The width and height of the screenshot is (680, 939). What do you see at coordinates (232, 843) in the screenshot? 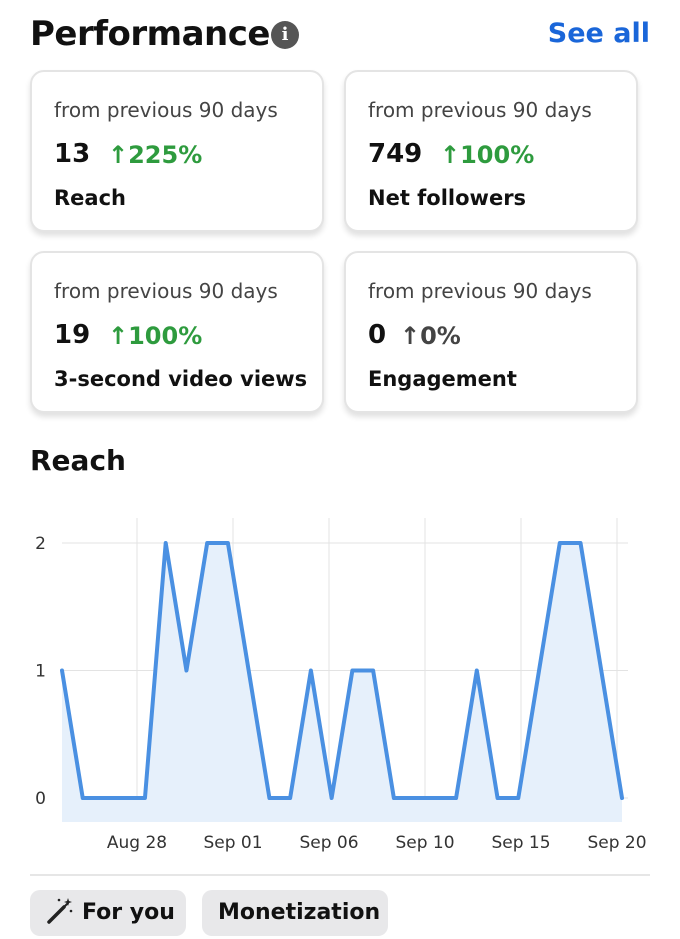
I see `x-tick-label: Sep 01` at bounding box center [232, 843].